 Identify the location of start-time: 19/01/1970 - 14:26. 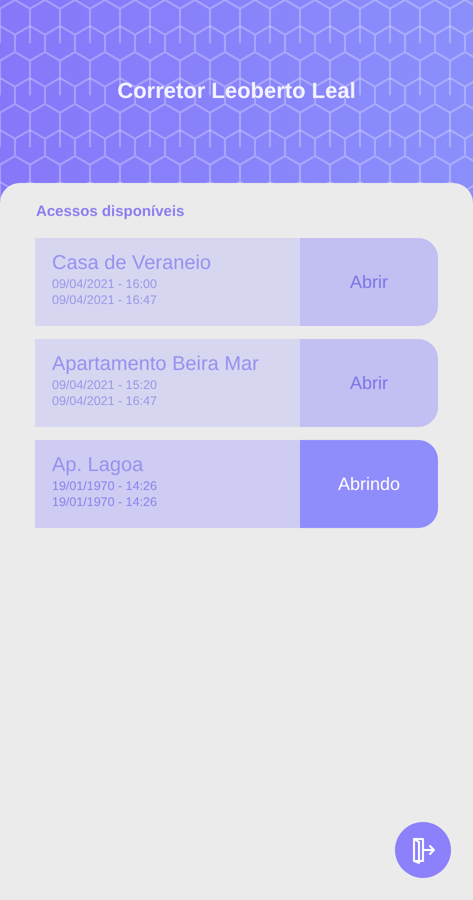
(105, 486).